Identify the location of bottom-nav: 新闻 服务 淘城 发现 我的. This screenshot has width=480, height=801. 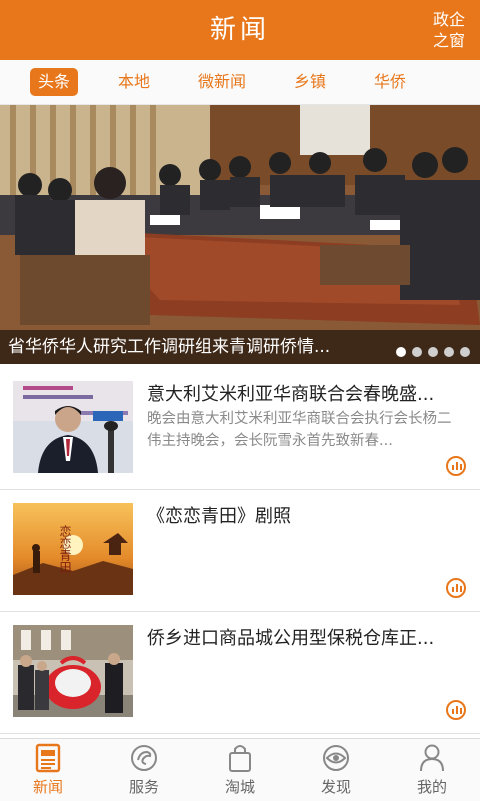
(240, 769).